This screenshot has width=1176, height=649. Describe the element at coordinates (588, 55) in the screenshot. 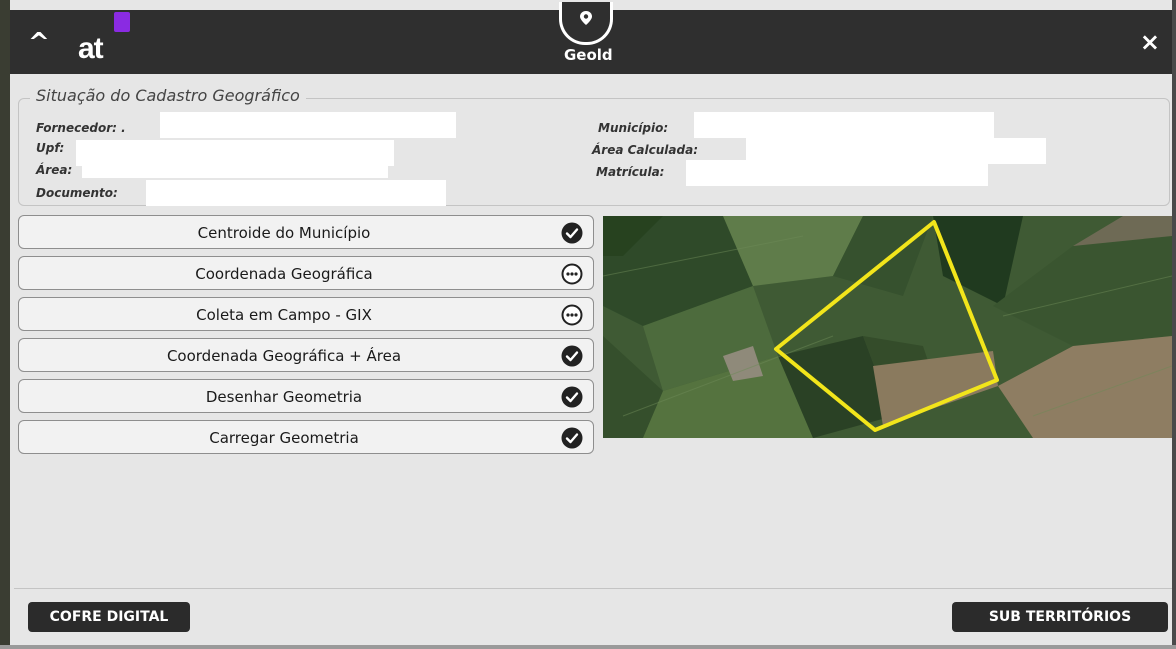

I see `app-title: Geold` at that location.